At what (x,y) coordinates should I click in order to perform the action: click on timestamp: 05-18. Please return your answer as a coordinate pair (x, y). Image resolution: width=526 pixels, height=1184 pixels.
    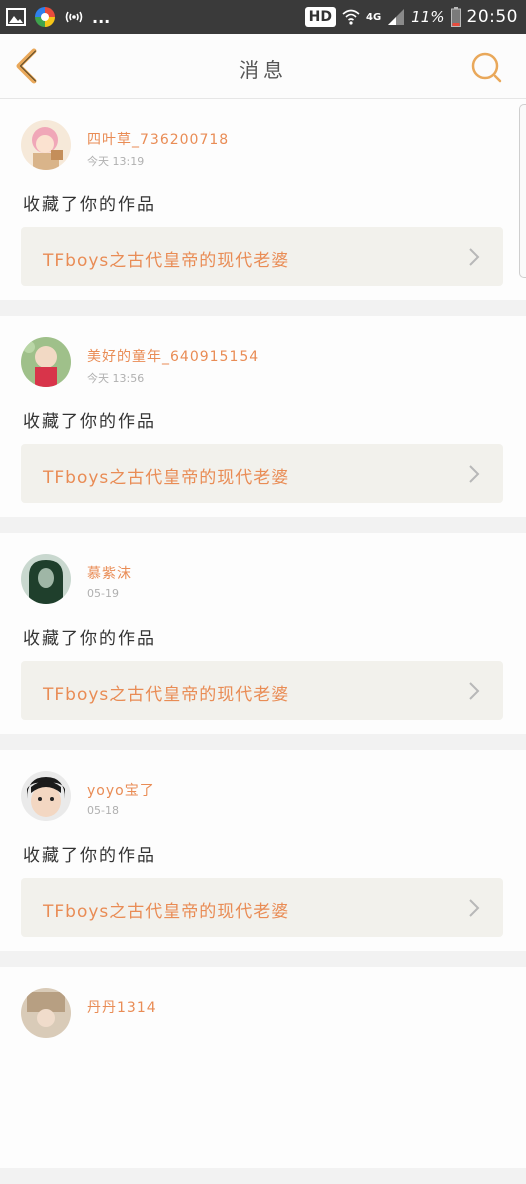
    Looking at the image, I should click on (103, 810).